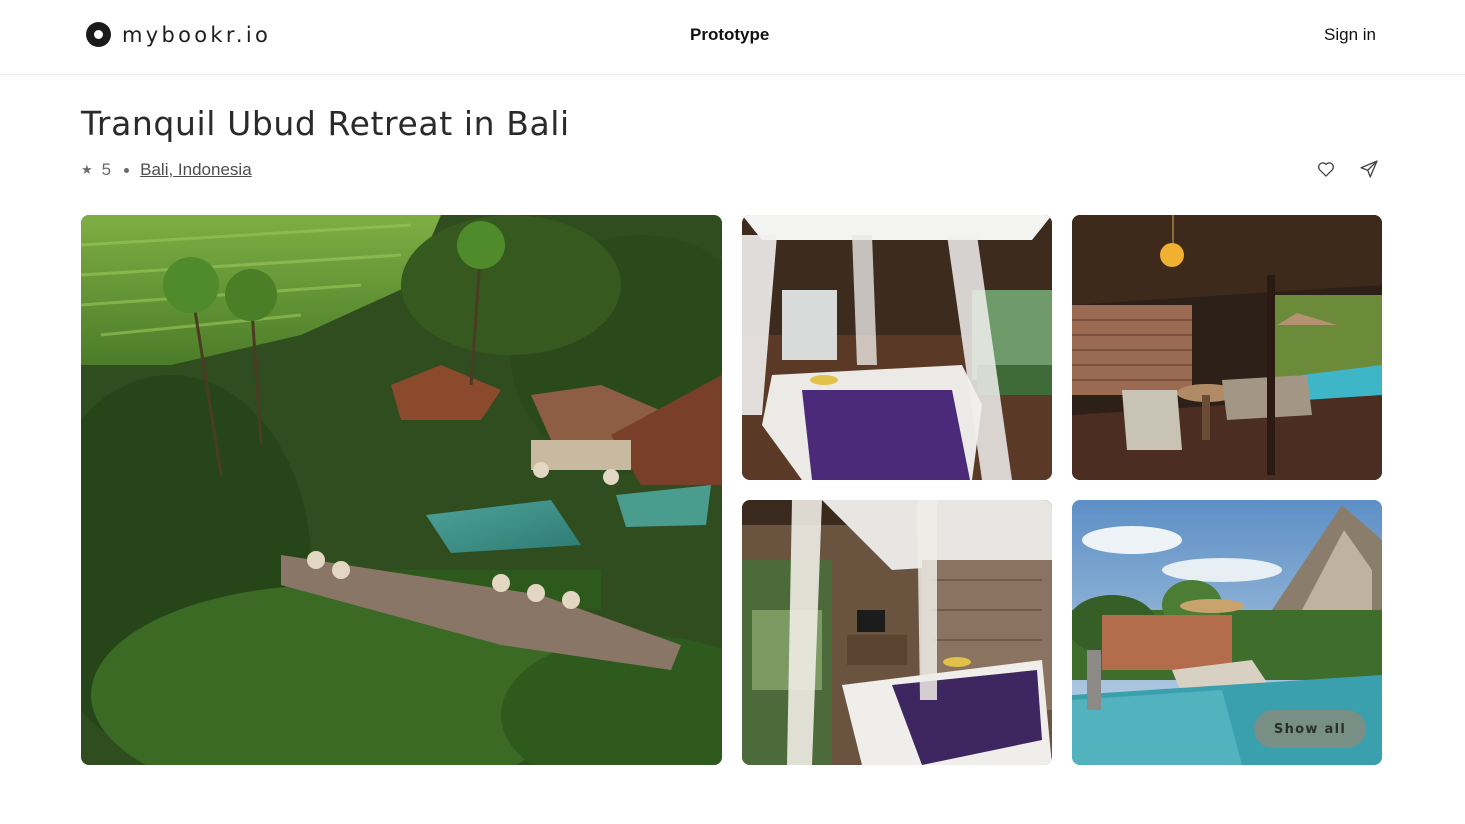 This screenshot has width=1465, height=824. What do you see at coordinates (197, 34) in the screenshot?
I see `brand-name: mybookr.io` at bounding box center [197, 34].